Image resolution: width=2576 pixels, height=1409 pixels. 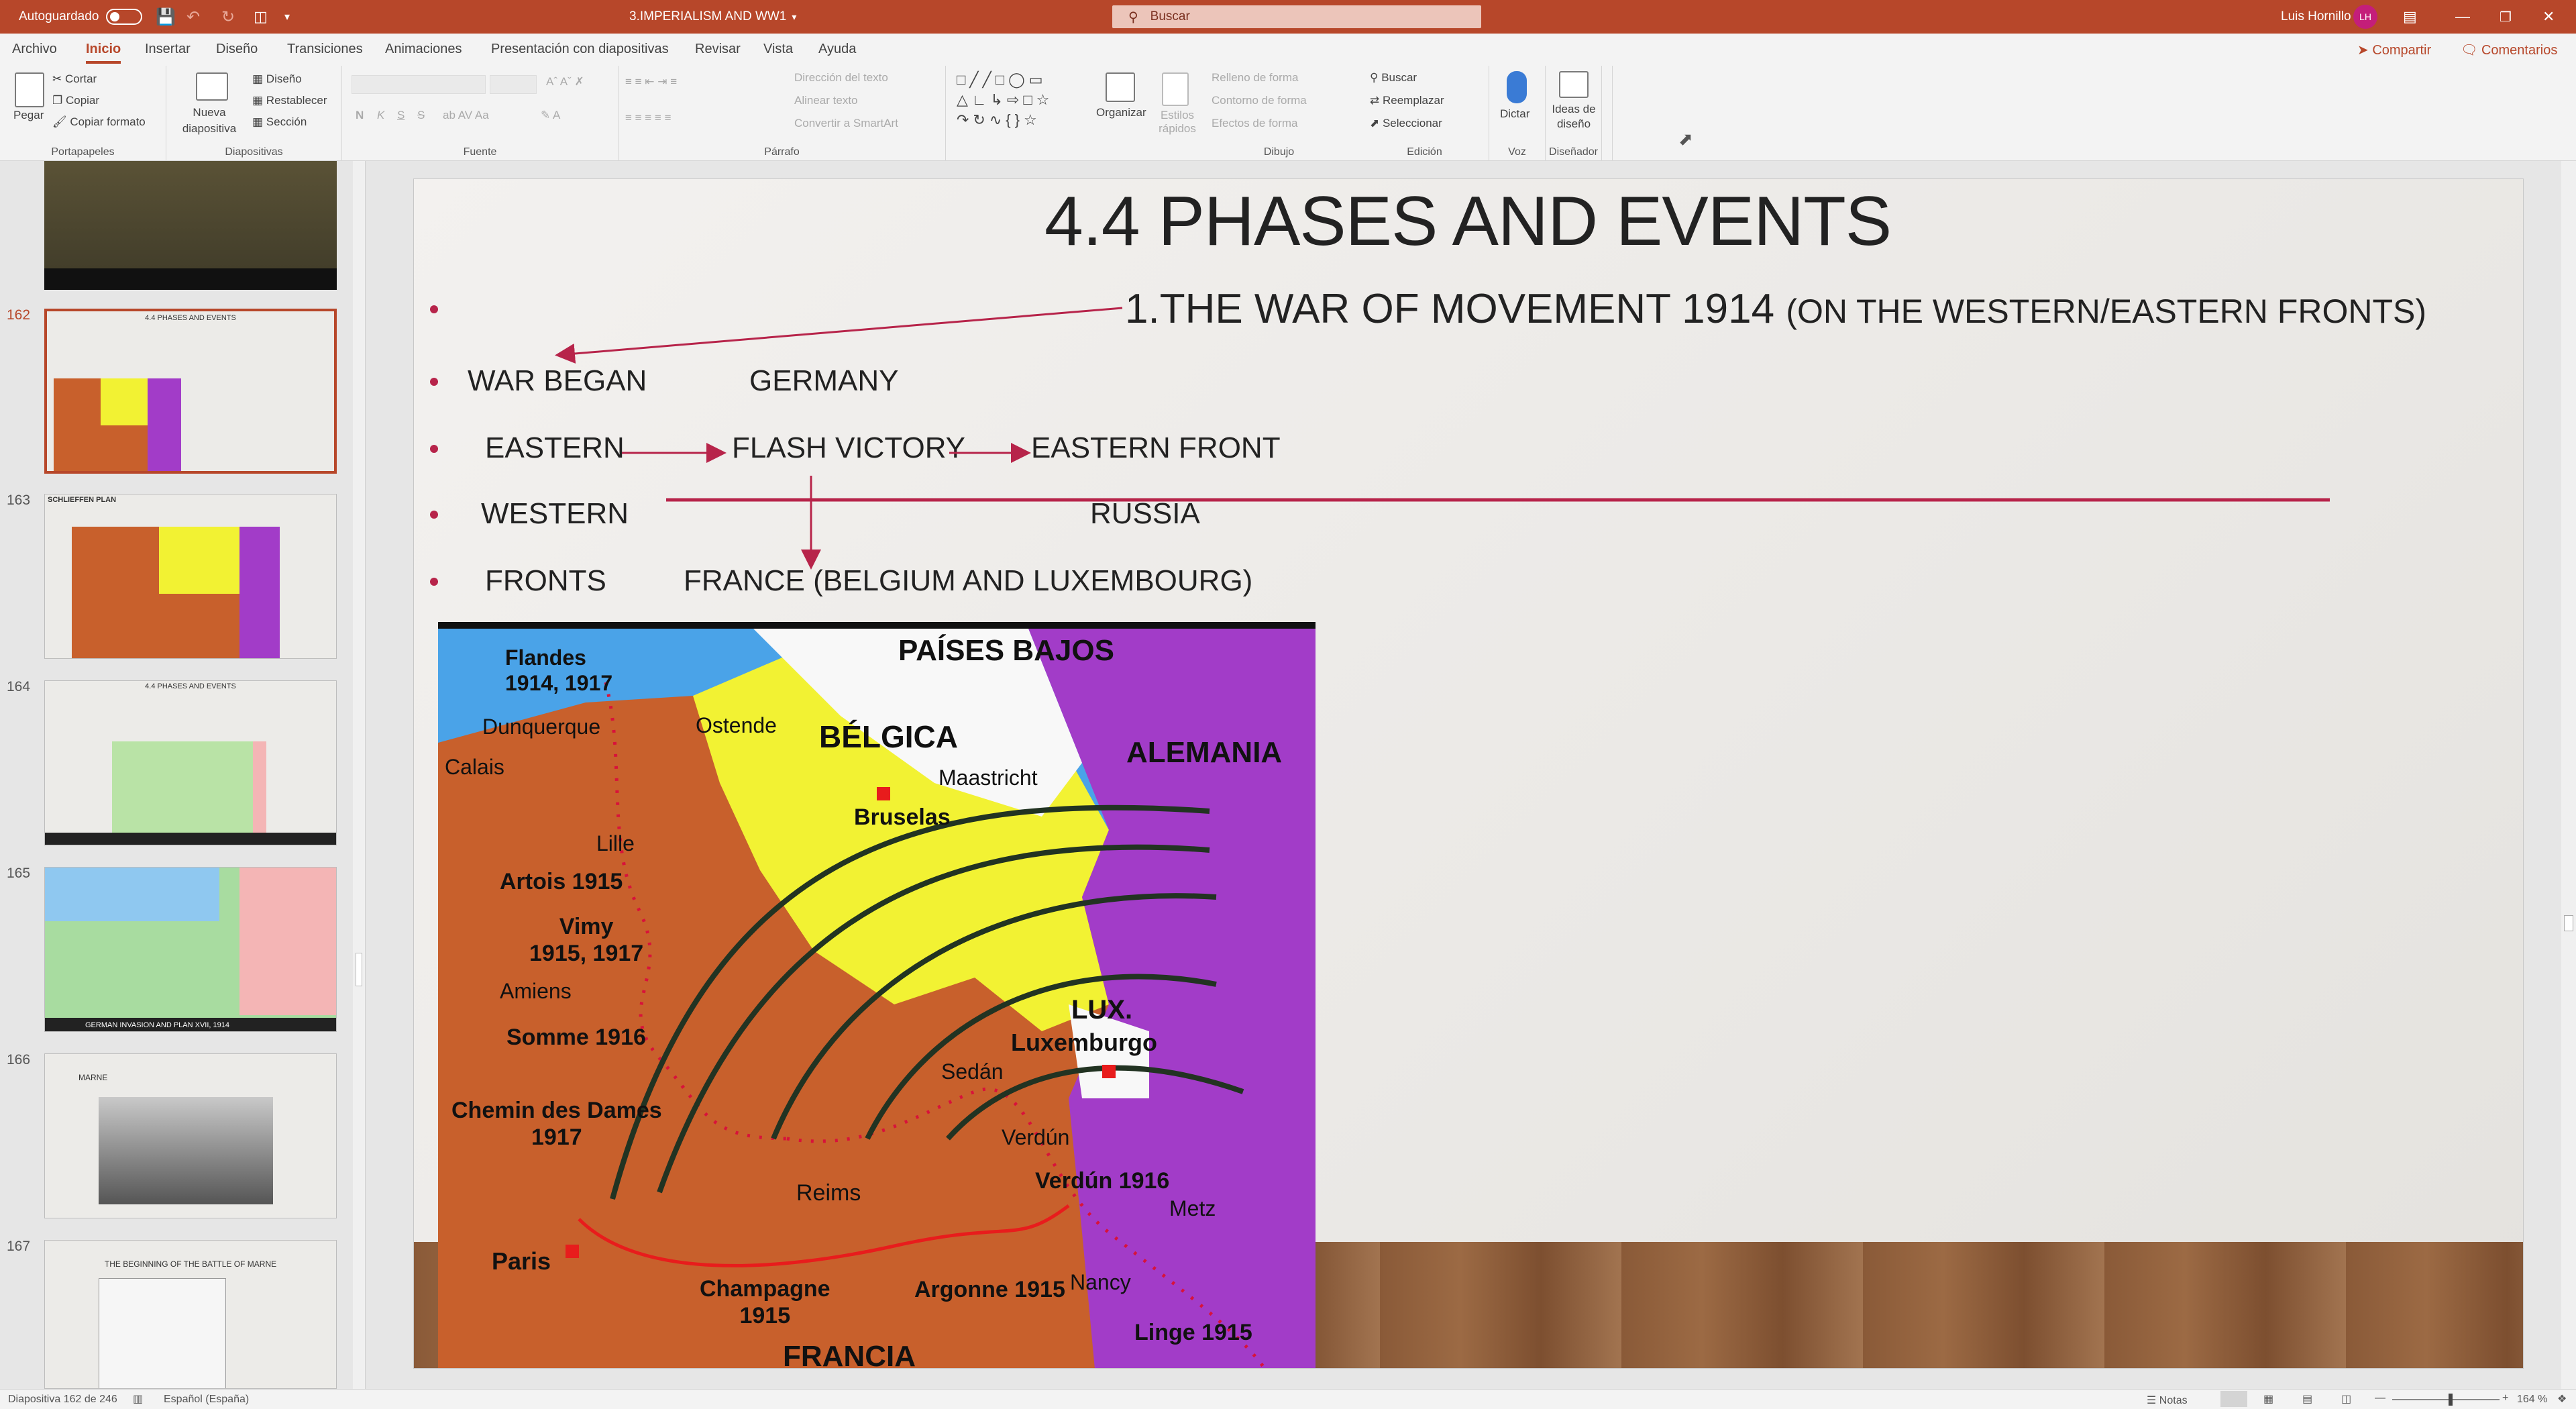 What do you see at coordinates (999, 120) in the screenshot?
I see `shapes-gallery-row3: ↷↻∿{}☆` at bounding box center [999, 120].